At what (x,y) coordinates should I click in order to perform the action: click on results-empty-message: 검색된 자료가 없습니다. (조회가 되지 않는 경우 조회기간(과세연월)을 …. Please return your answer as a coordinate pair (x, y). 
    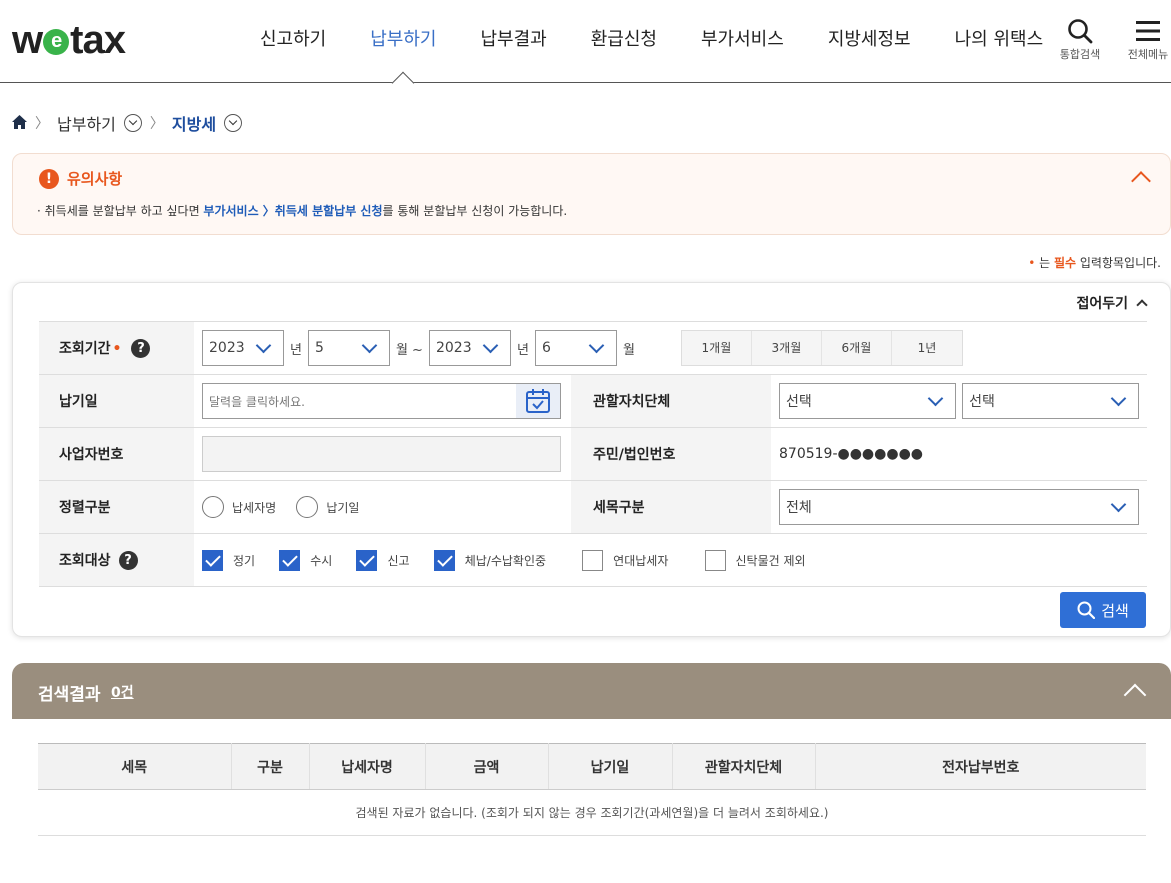
    Looking at the image, I should click on (592, 812).